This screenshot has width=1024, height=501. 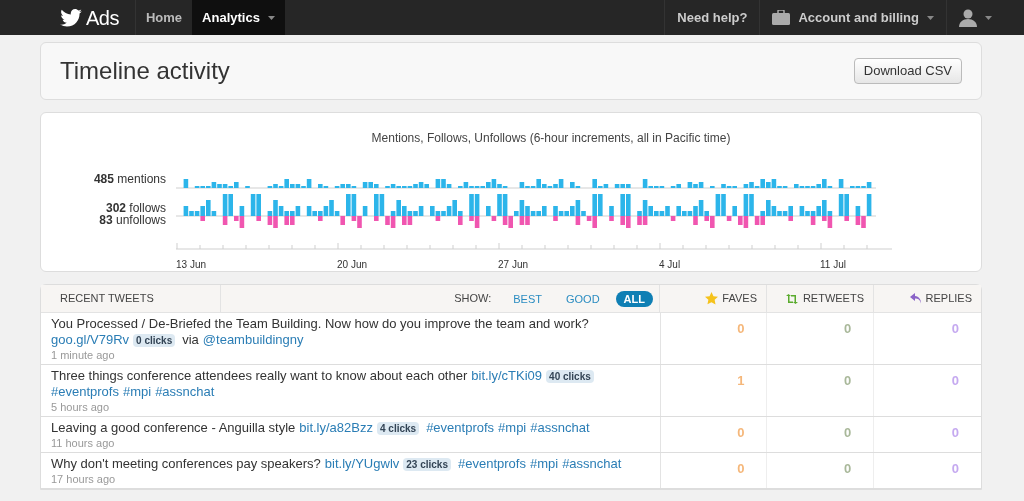 I want to click on legend-label: 302 follows, so click(x=135, y=208).